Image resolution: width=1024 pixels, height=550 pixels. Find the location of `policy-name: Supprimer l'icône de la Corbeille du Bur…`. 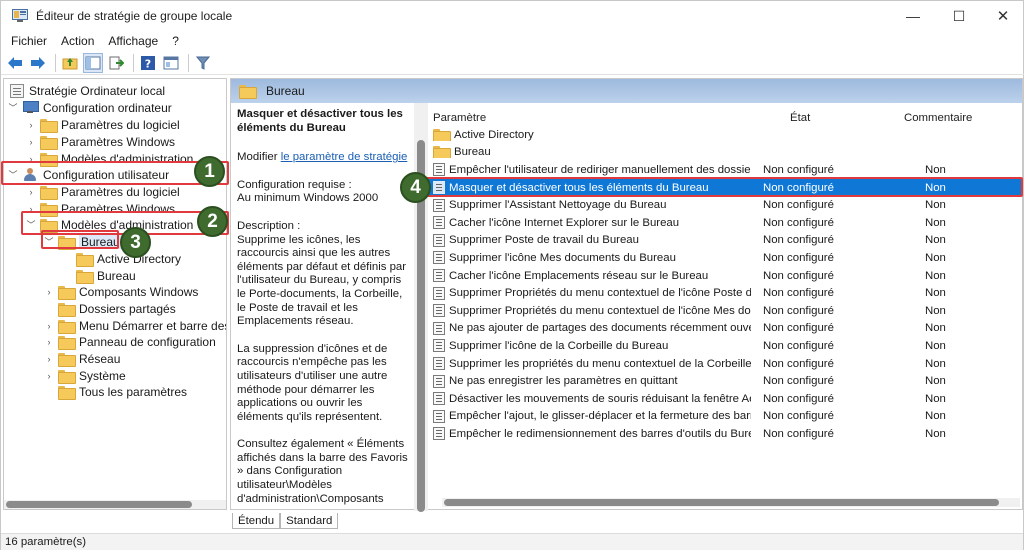

policy-name: Supprimer l'icône de la Corbeille du Bur… is located at coordinates (559, 345).